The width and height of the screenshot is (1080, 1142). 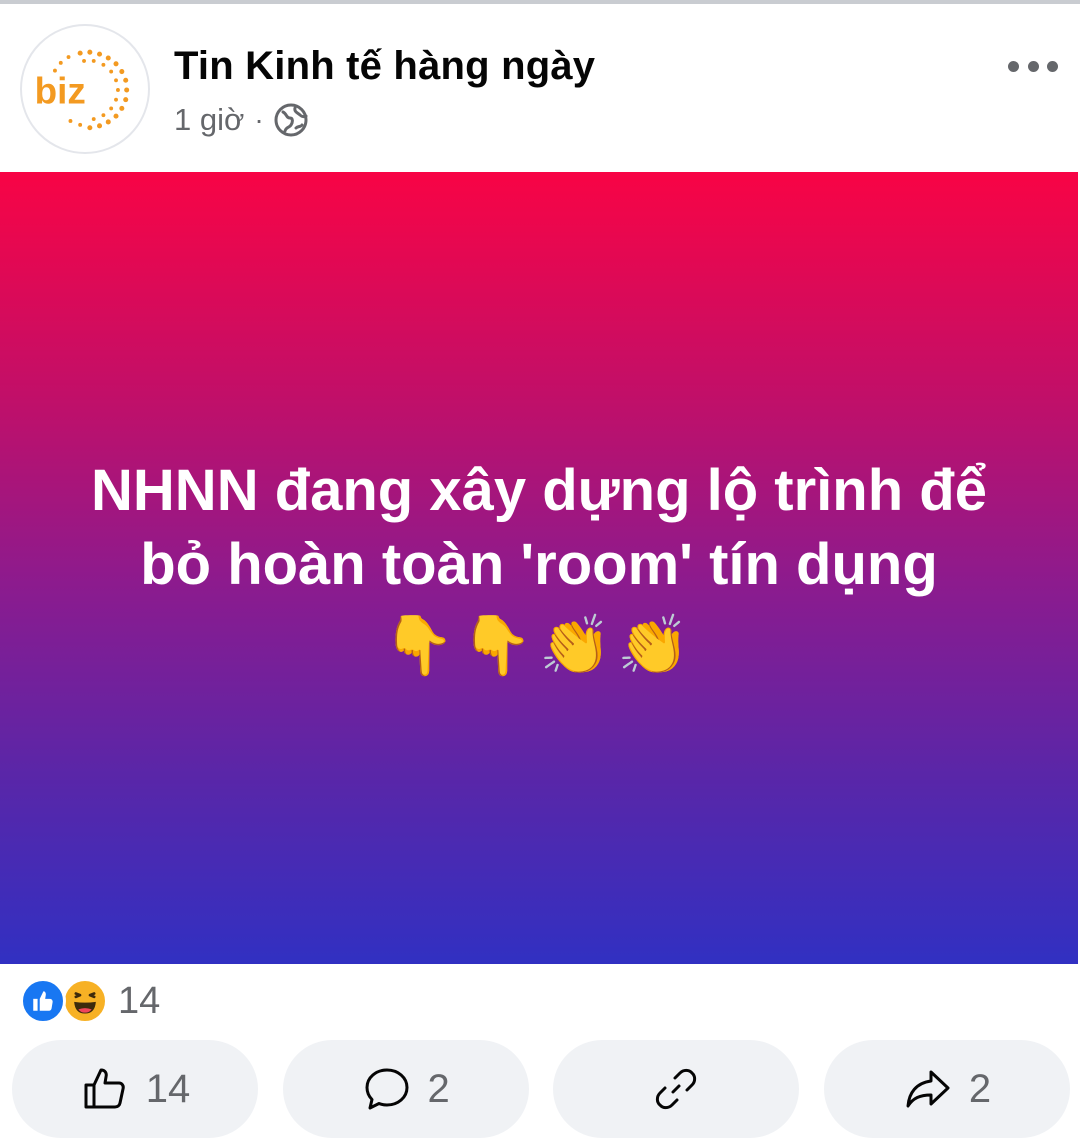 I want to click on share-icon, so click(x=928, y=1089).